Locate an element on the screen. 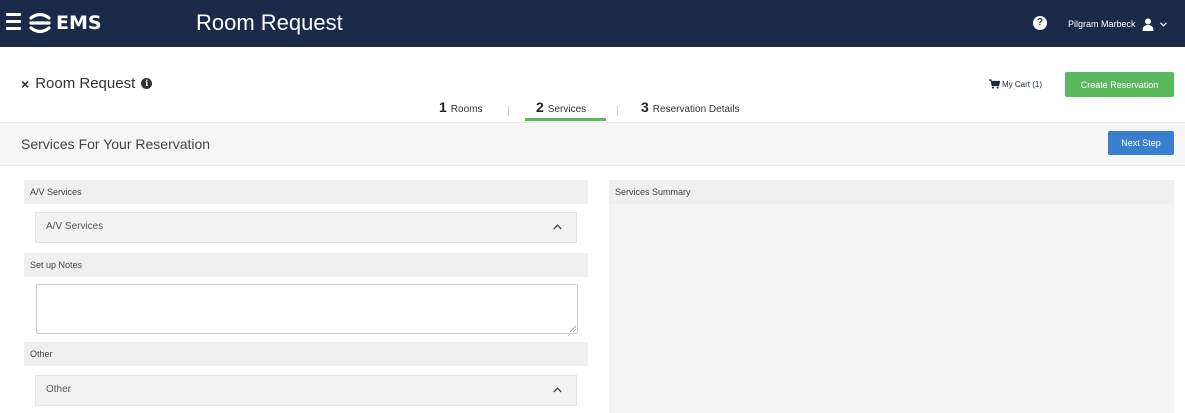  av-services-accordion: A/V Services is located at coordinates (306, 227).